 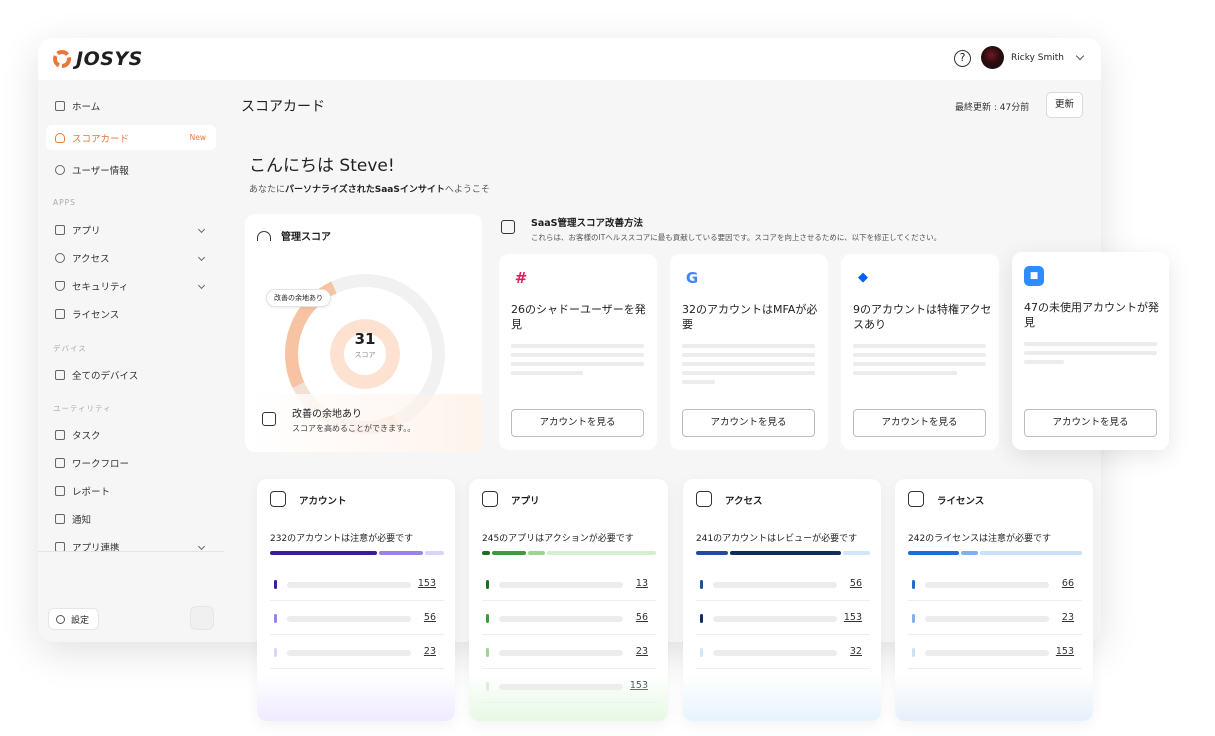 What do you see at coordinates (922, 317) in the screenshot?
I see `app-card-title: 9のアカウントは特権アクセスあり` at bounding box center [922, 317].